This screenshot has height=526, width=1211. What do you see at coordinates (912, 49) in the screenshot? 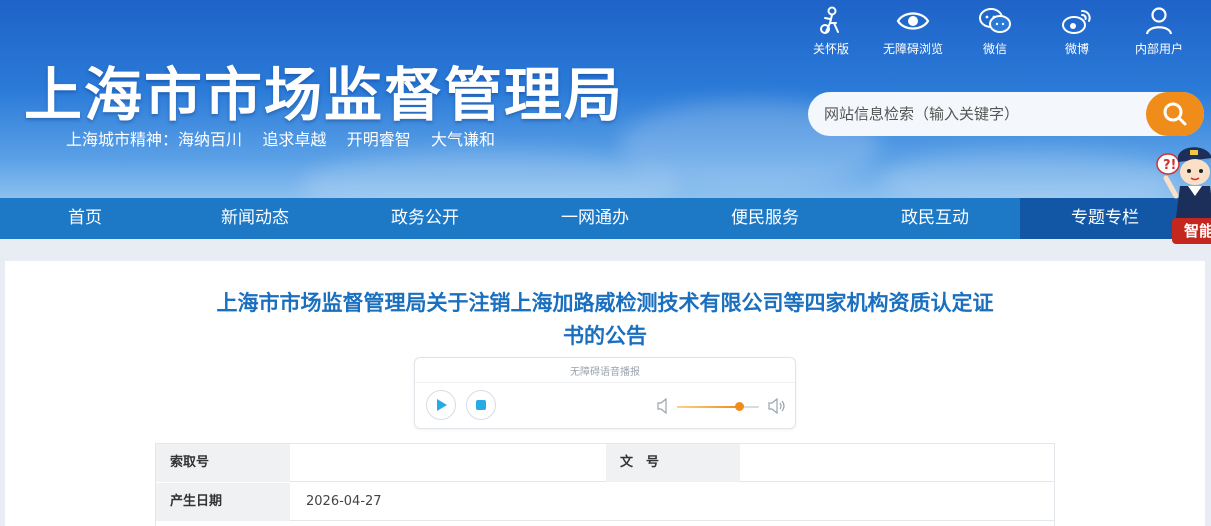
I see `tool-label: 无障碍浏览` at bounding box center [912, 49].